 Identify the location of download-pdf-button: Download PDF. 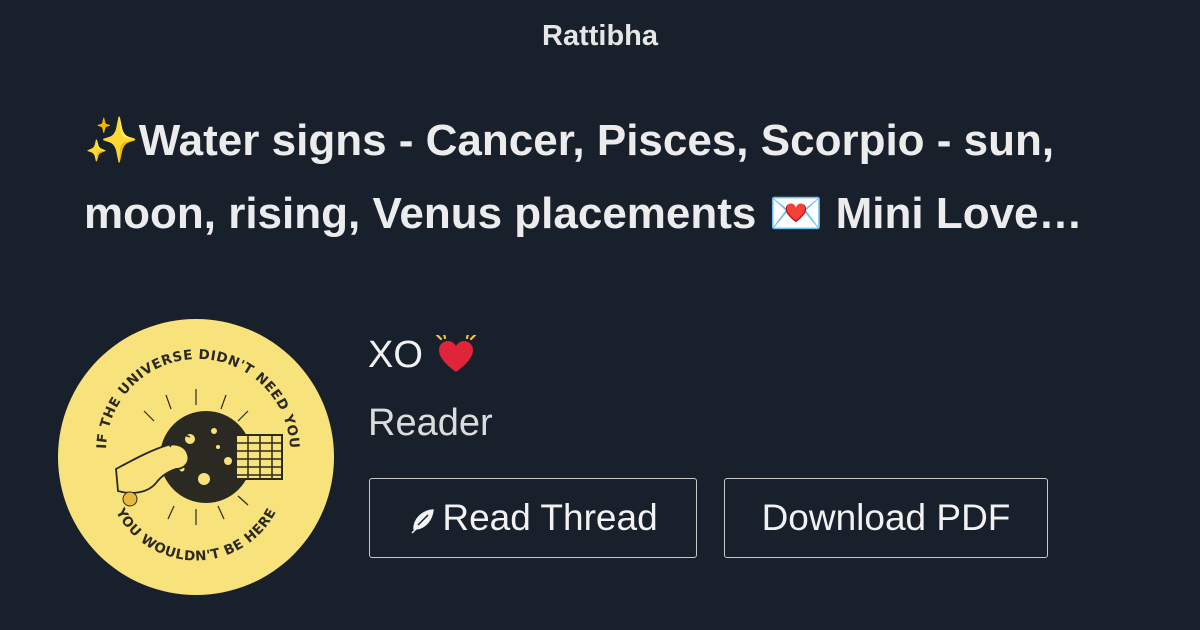
(886, 518).